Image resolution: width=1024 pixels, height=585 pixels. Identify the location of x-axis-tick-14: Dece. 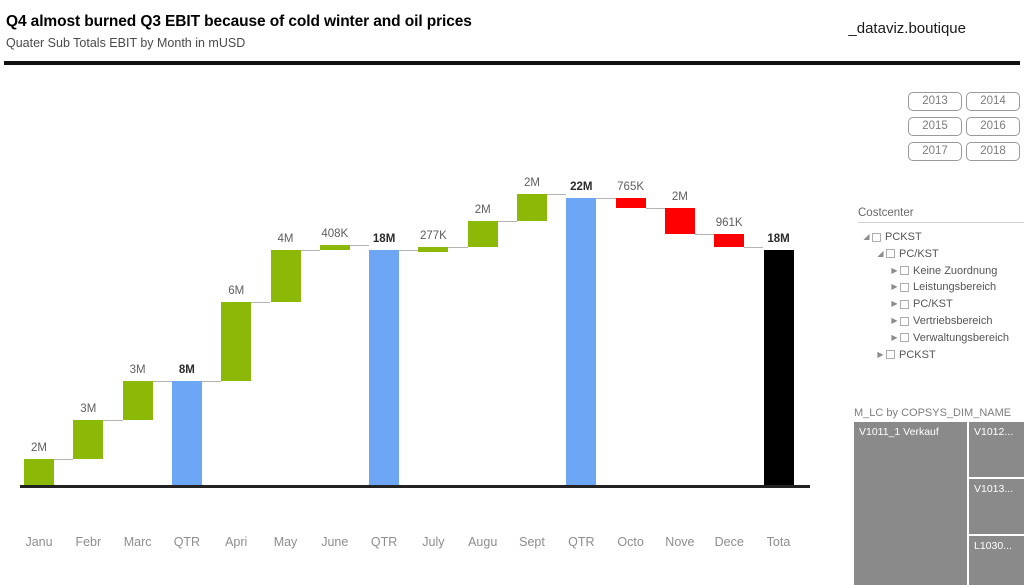
(729, 542).